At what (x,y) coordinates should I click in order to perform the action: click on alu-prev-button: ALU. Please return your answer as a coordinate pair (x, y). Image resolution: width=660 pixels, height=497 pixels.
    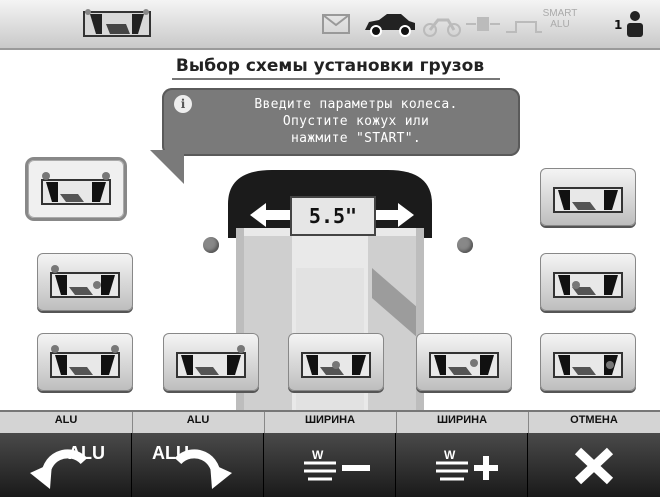
    Looking at the image, I should click on (66, 465).